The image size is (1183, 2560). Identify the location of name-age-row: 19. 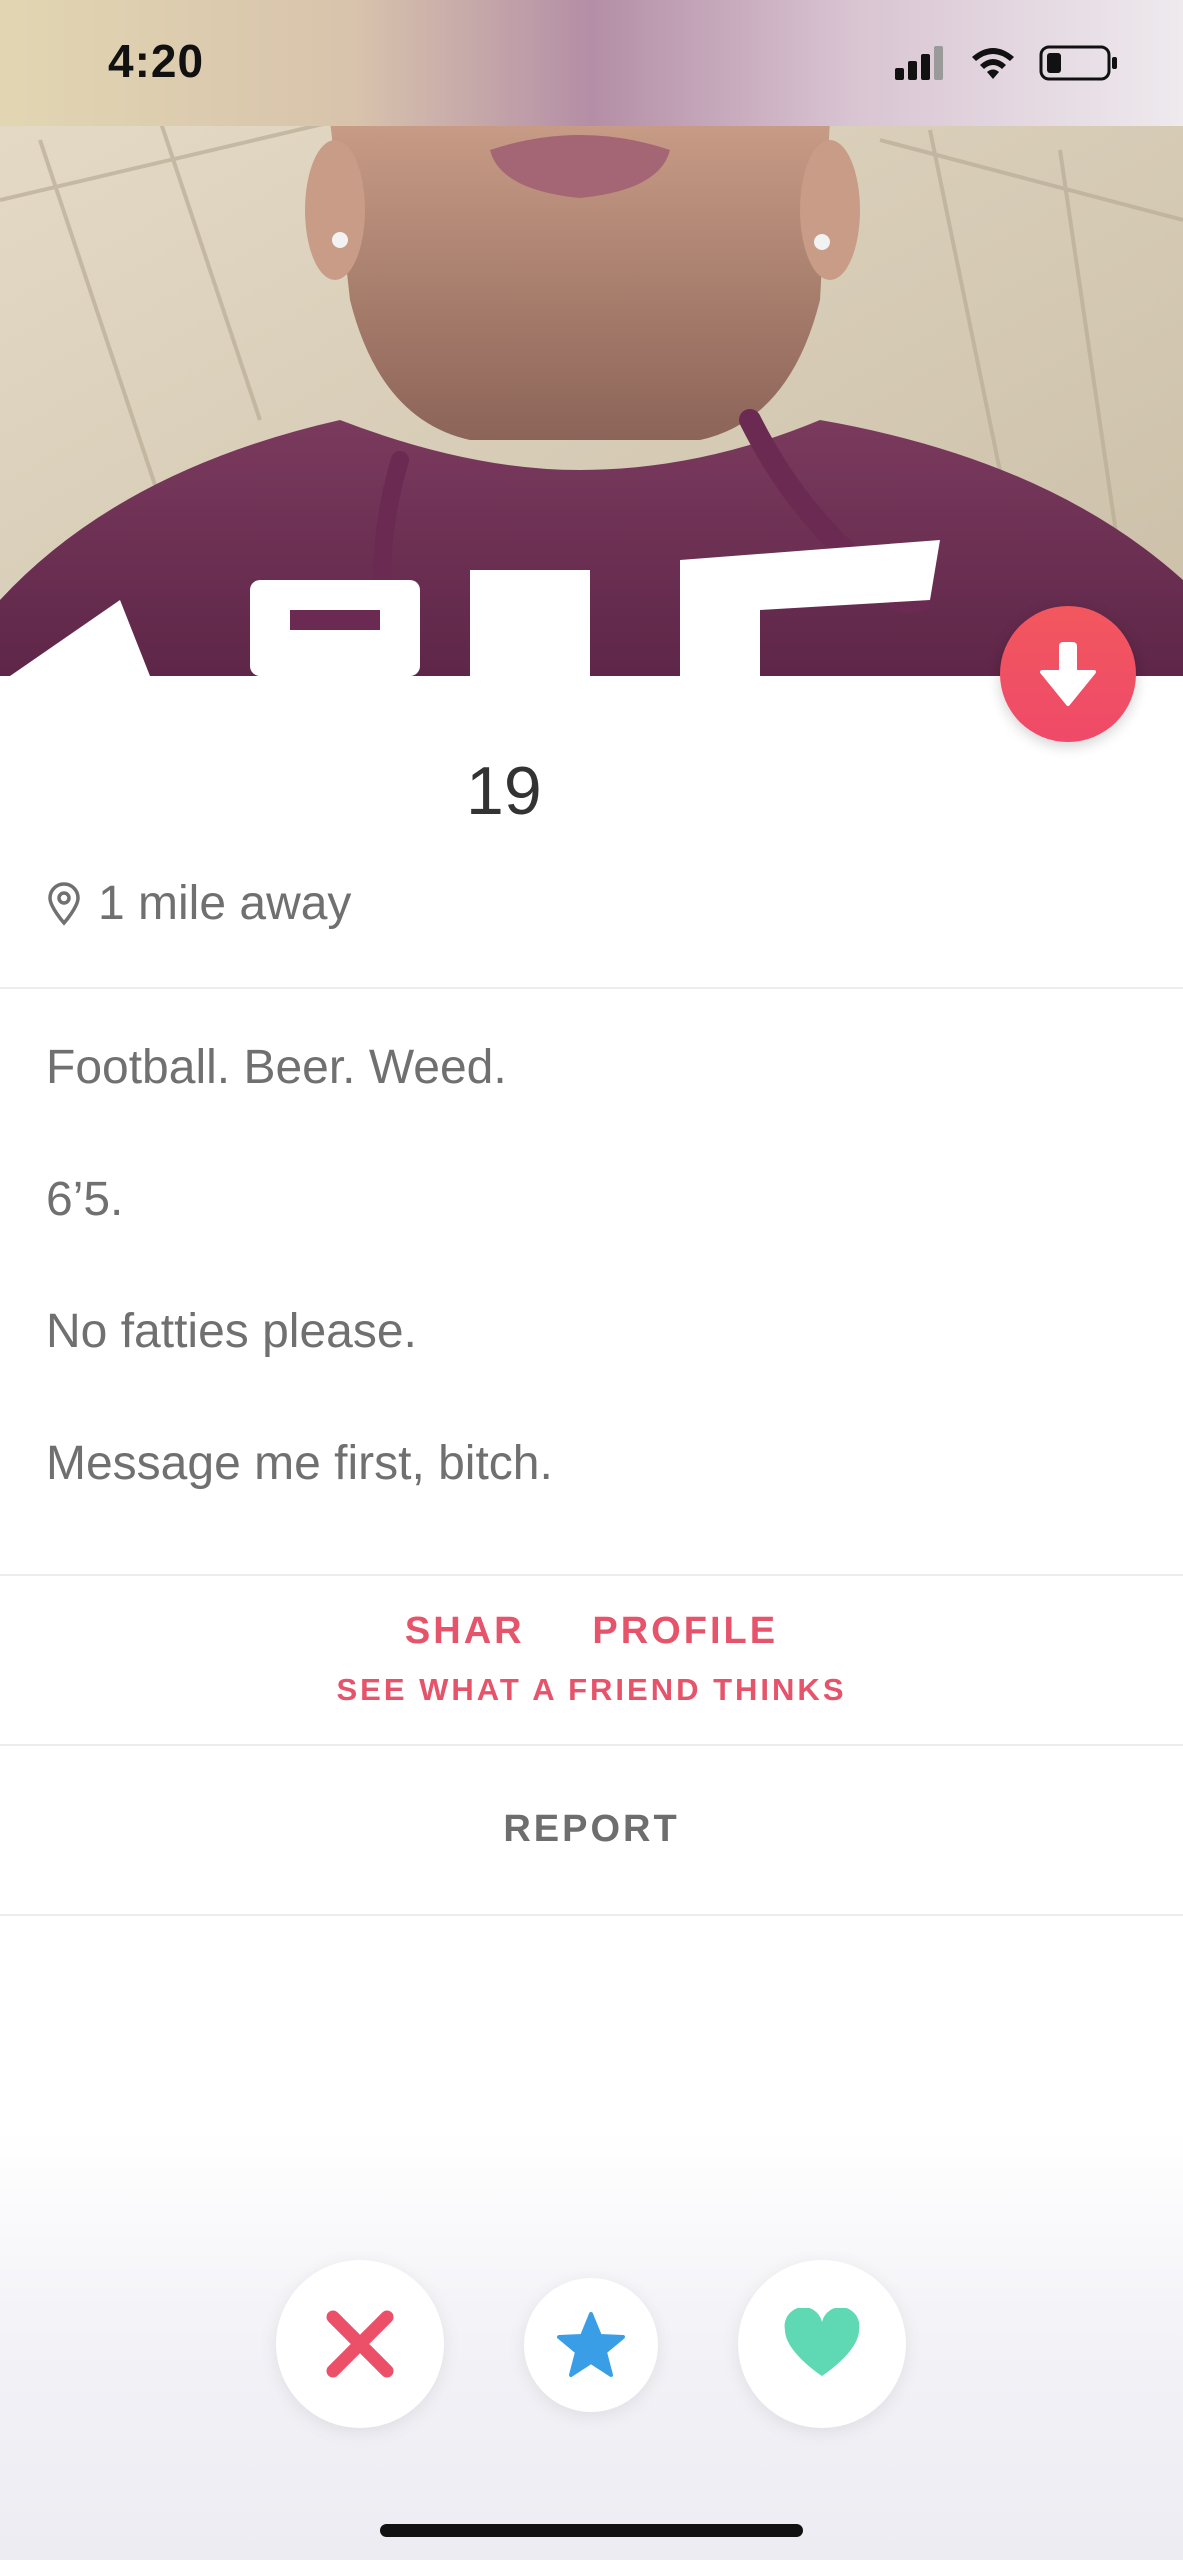
(294, 791).